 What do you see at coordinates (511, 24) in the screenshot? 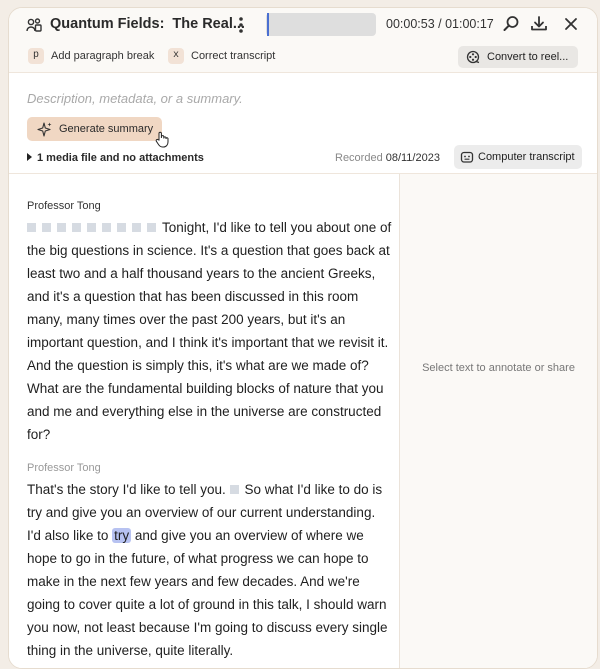
I see `search-icon` at bounding box center [511, 24].